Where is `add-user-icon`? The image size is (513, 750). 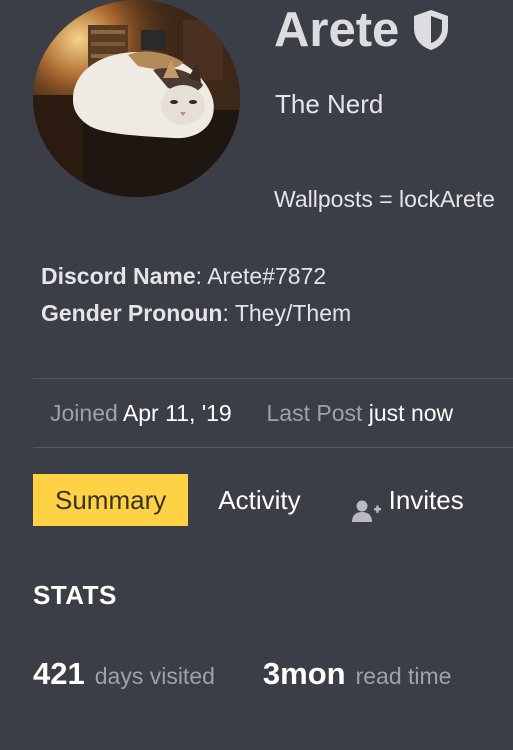
add-user-icon is located at coordinates (366, 505).